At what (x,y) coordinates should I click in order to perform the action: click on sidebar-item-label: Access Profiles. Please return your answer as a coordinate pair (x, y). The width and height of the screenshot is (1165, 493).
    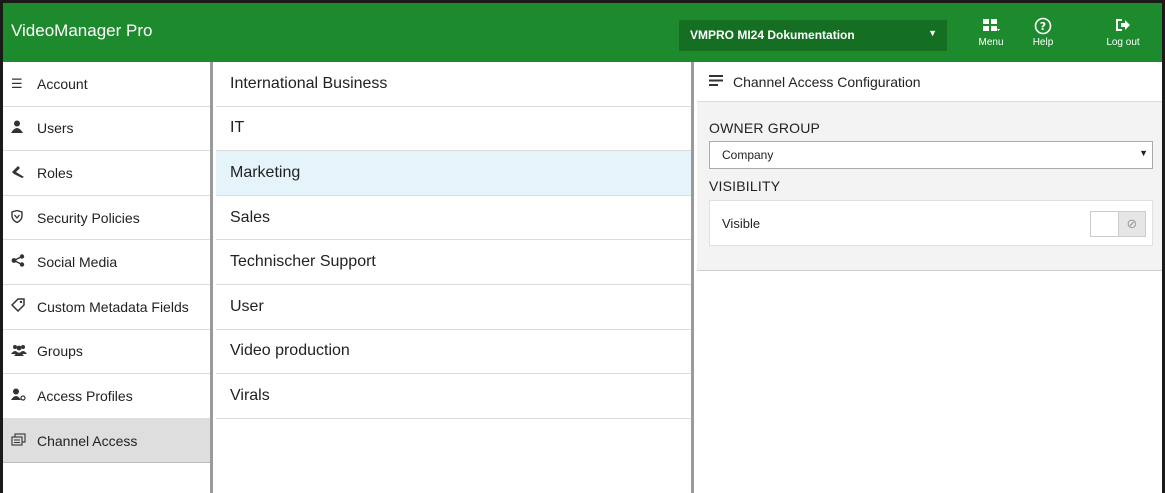
    Looking at the image, I should click on (85, 395).